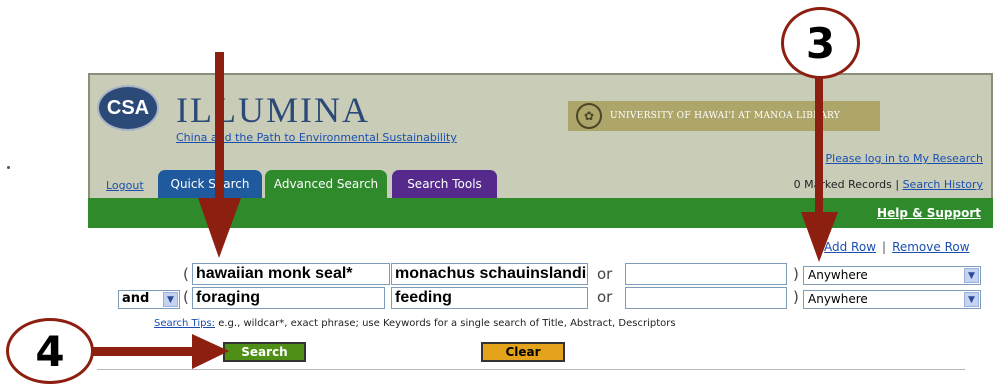  I want to click on step-3-badge: 3, so click(820, 43).